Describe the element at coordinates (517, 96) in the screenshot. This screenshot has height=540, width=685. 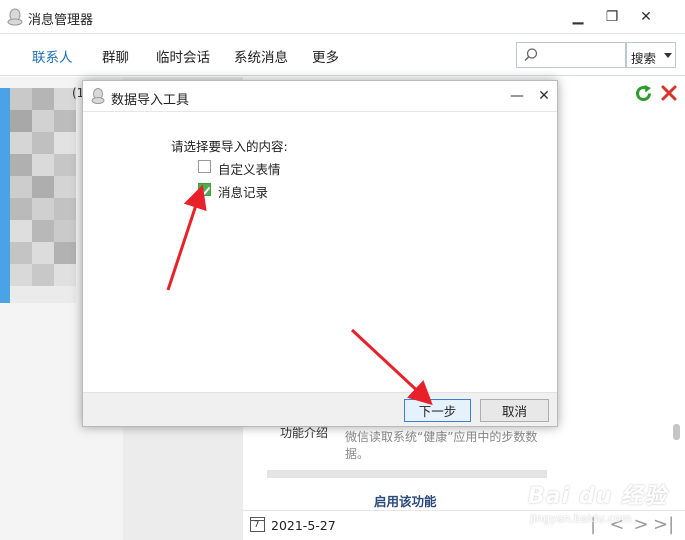
I see `dialog-minimize-button: —` at that location.